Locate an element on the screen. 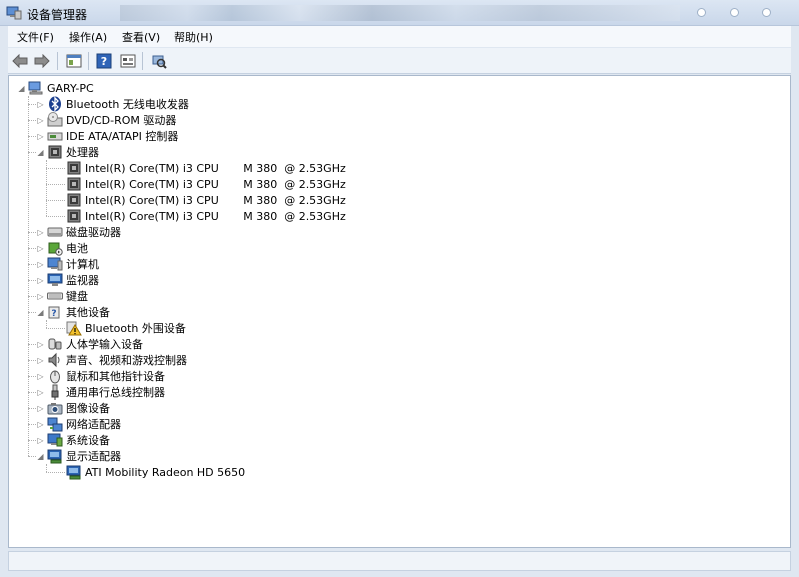 This screenshot has width=799, height=577. tree-category: ▷ 人体学输入设备 is located at coordinates (89, 344).